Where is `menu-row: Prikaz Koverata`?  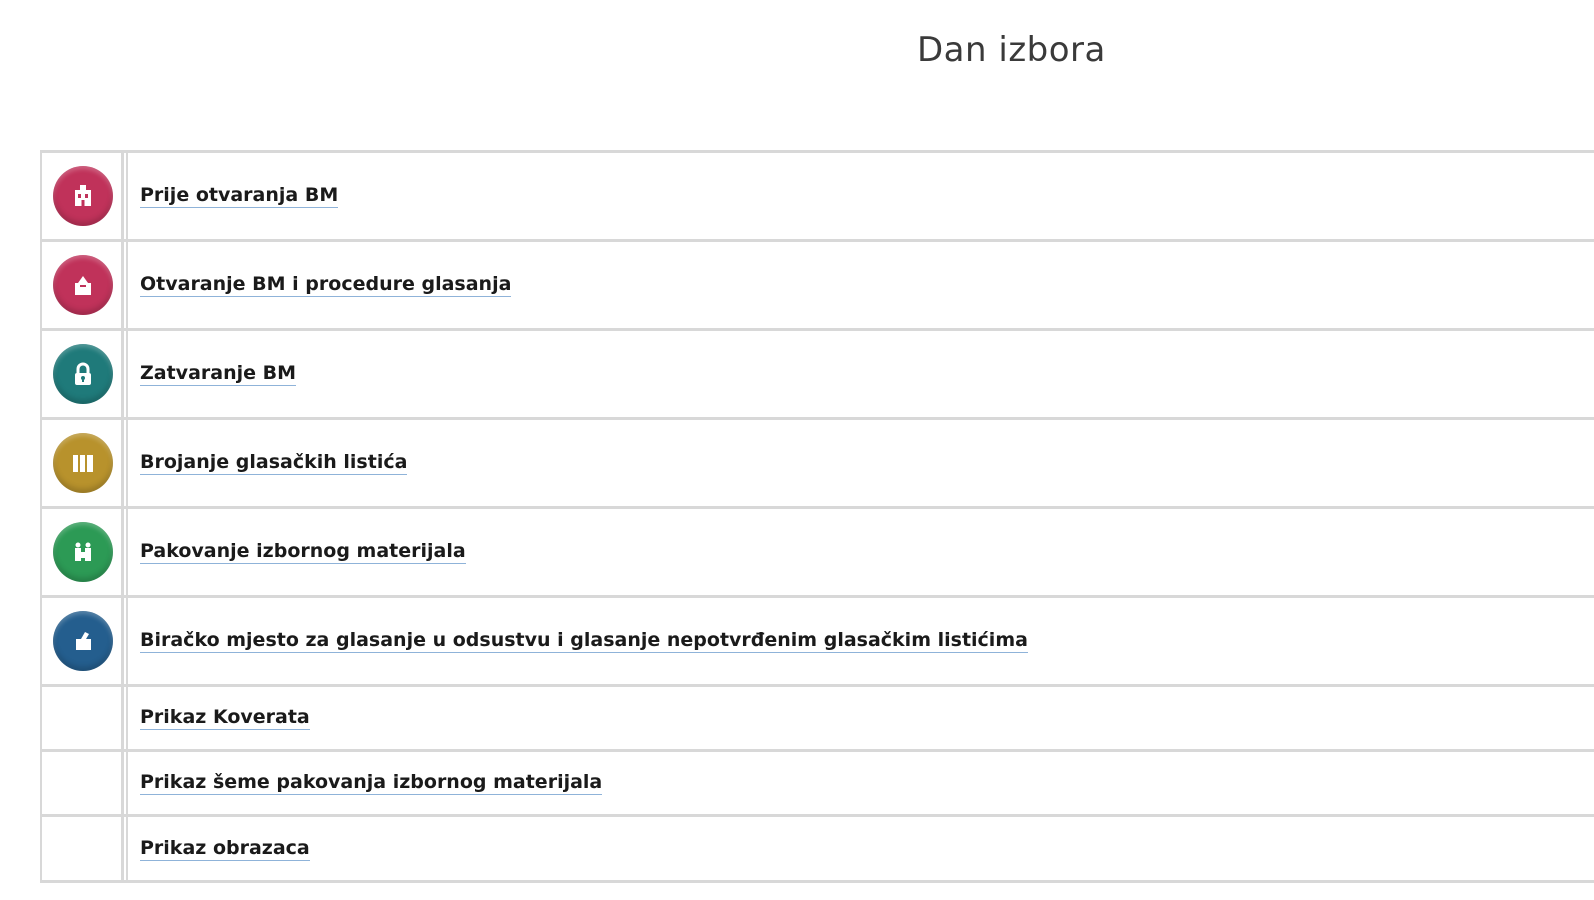
menu-row: Prikaz Koverata is located at coordinates (817, 719).